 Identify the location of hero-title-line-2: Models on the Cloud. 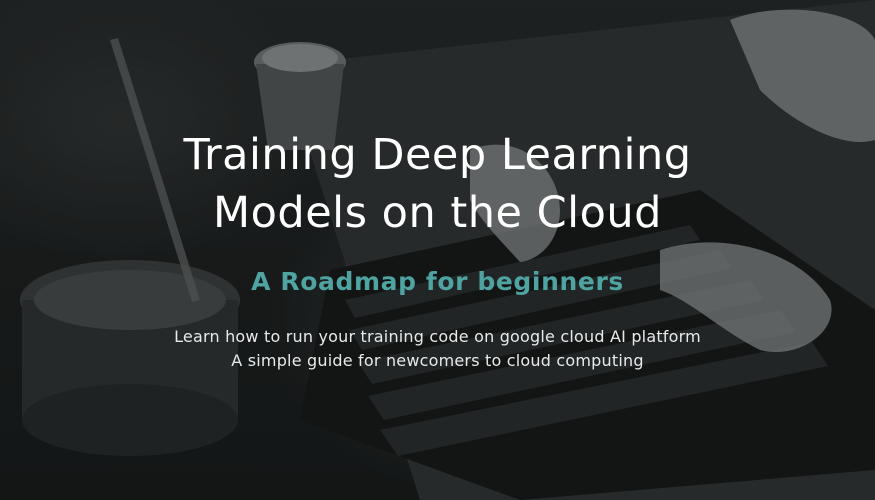
(437, 213).